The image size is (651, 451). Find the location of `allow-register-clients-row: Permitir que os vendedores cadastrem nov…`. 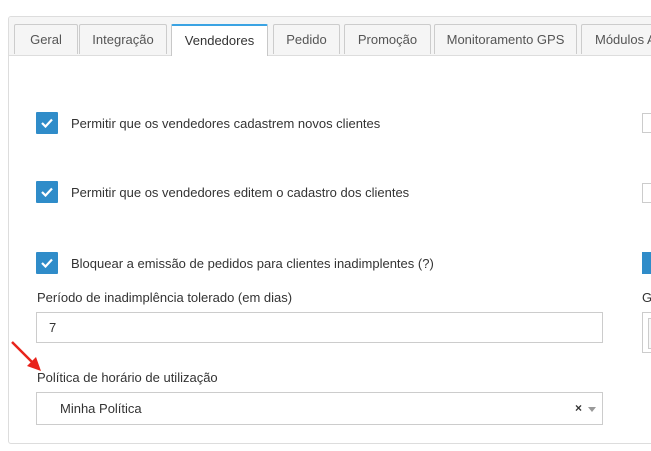

allow-register-clients-row: Permitir que os vendedores cadastrem nov… is located at coordinates (208, 123).